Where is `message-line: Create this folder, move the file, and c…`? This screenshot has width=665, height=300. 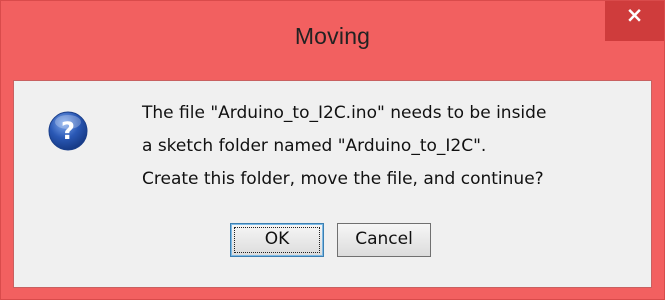 message-line: Create this folder, move the file, and c… is located at coordinates (343, 179).